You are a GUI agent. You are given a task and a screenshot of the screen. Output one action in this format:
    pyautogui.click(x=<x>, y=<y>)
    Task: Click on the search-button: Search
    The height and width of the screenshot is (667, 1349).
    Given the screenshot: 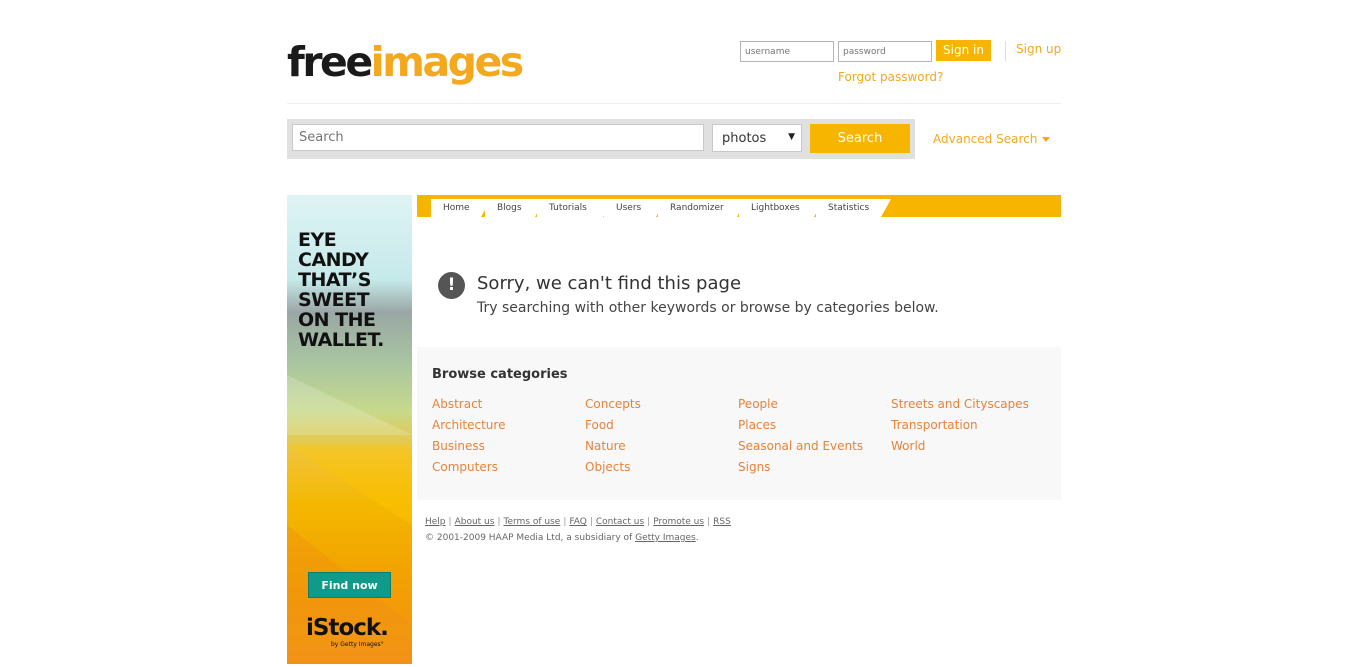 What is the action you would take?
    pyautogui.click(x=860, y=138)
    